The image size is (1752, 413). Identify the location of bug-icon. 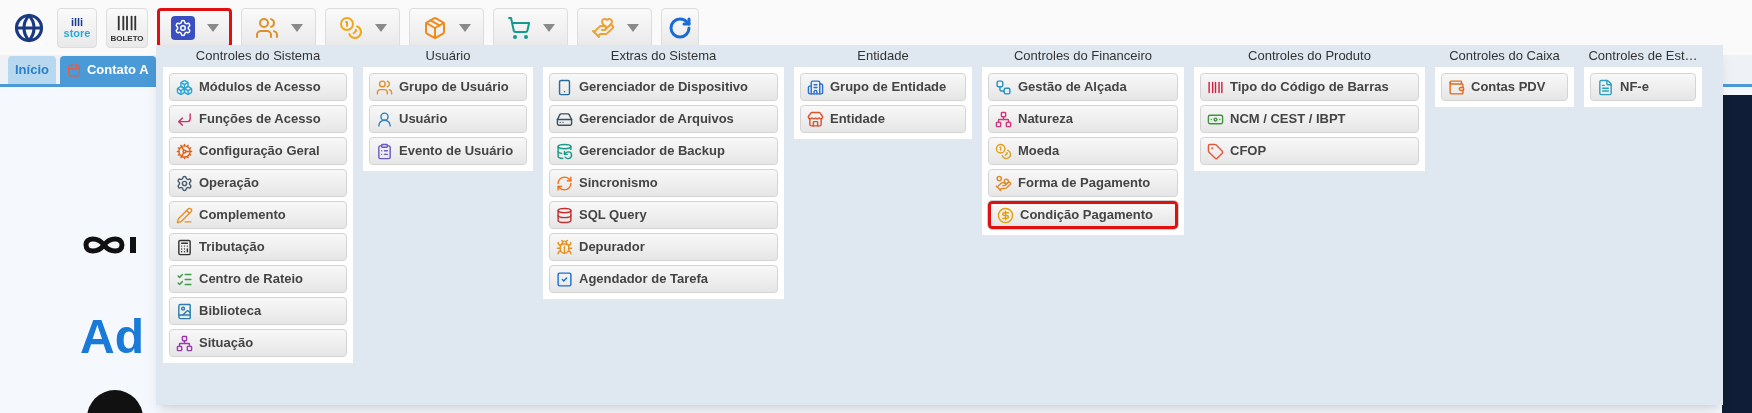
(564, 247).